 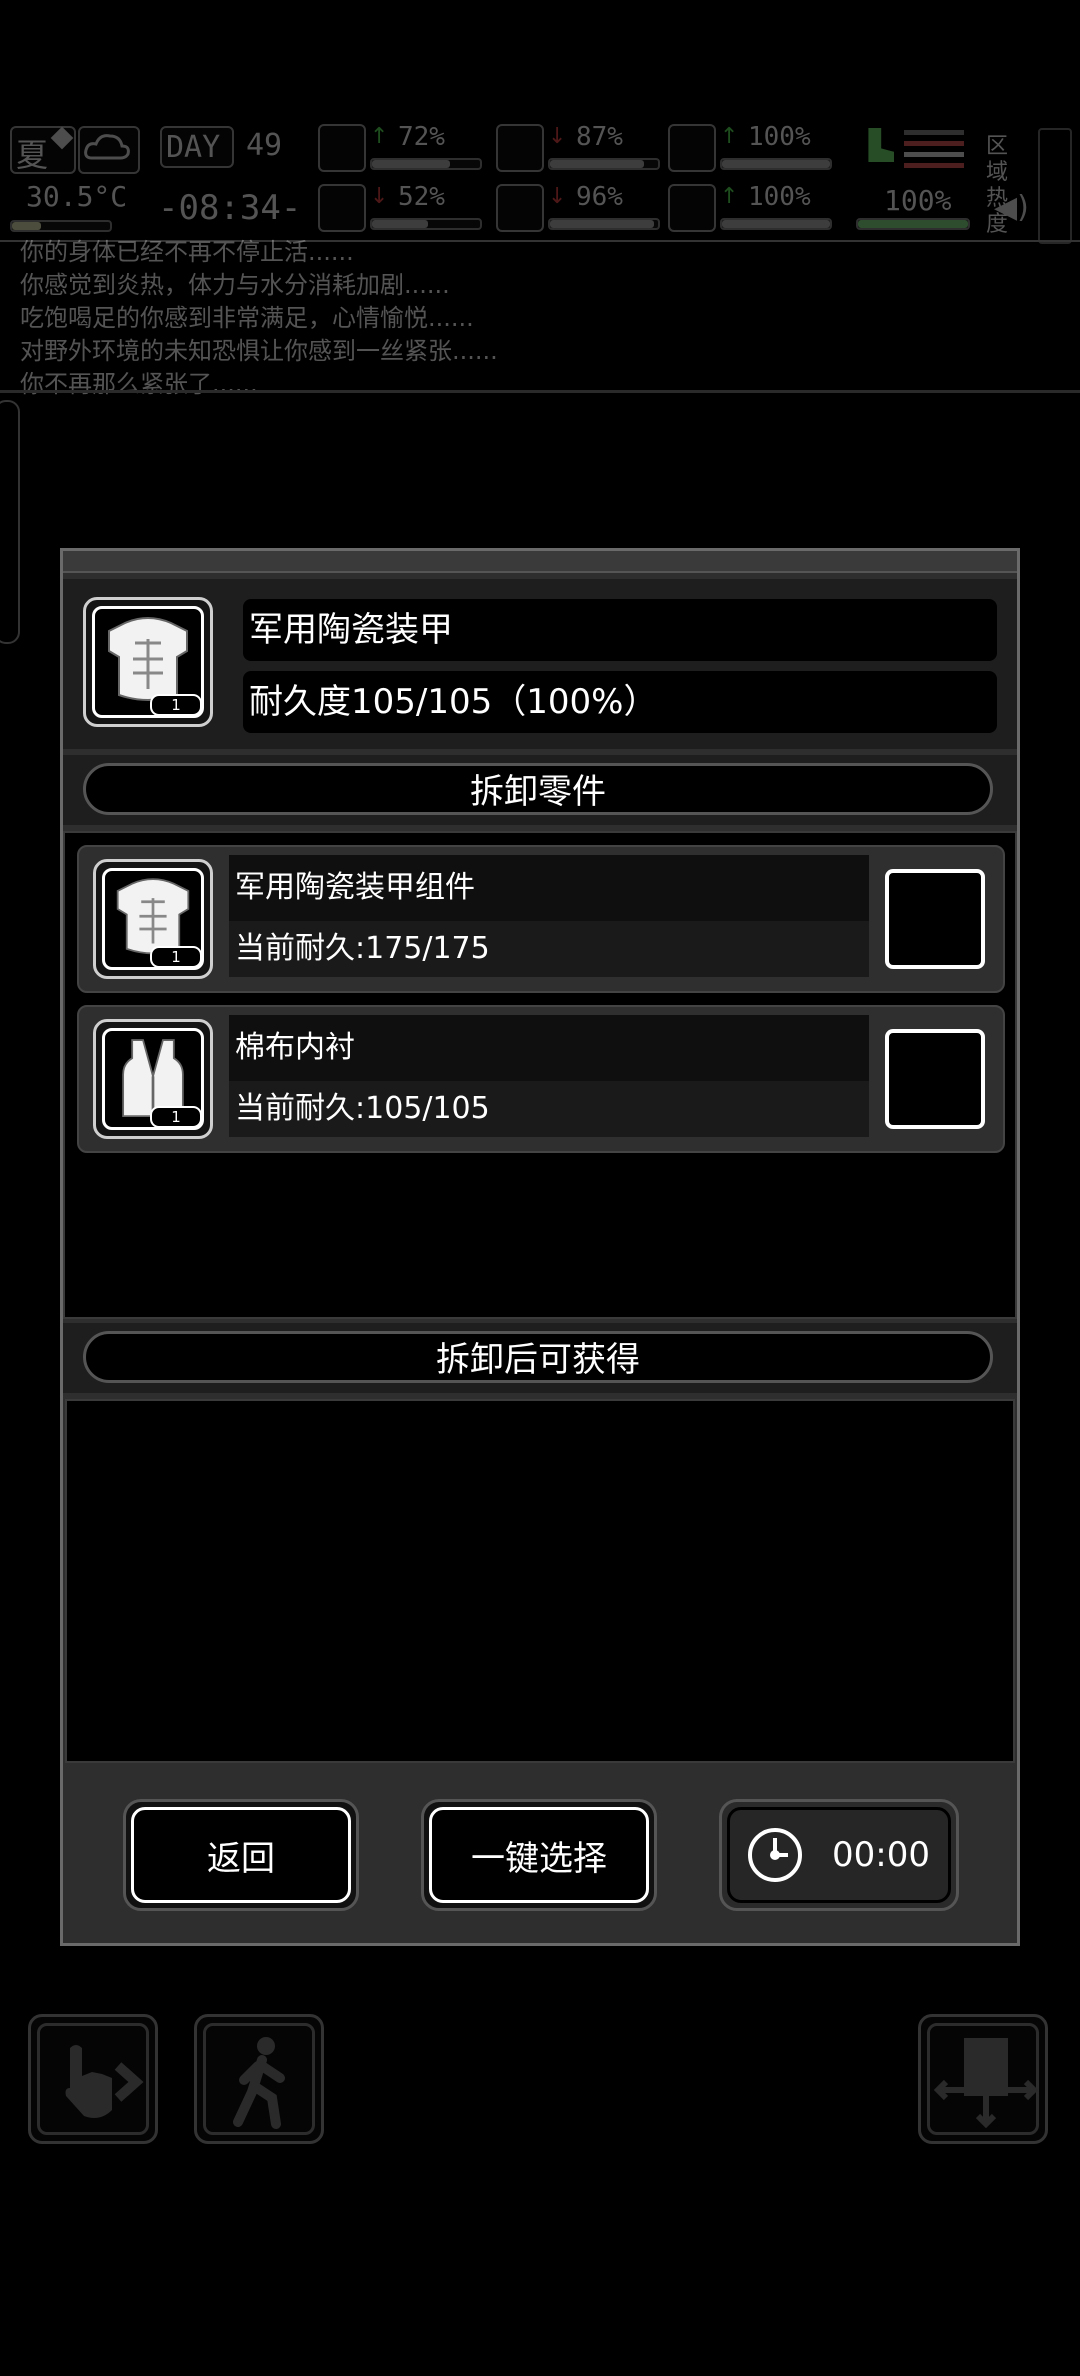 I want to click on part-durability: 当前耐久:175/175, so click(x=549, y=949).